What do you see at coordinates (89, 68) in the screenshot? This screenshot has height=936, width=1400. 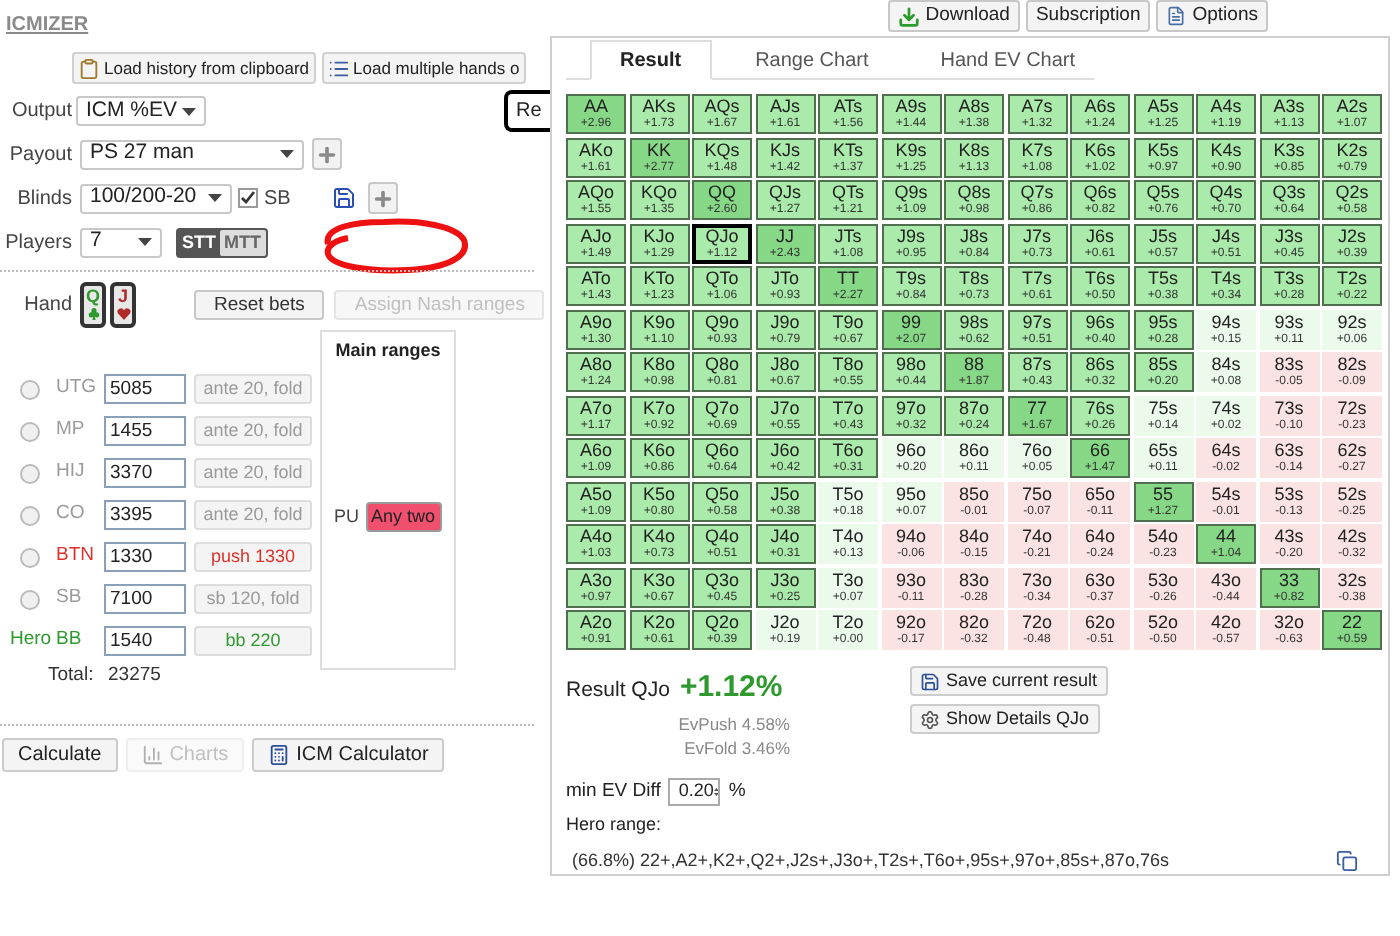 I see `clipboard-icon` at bounding box center [89, 68].